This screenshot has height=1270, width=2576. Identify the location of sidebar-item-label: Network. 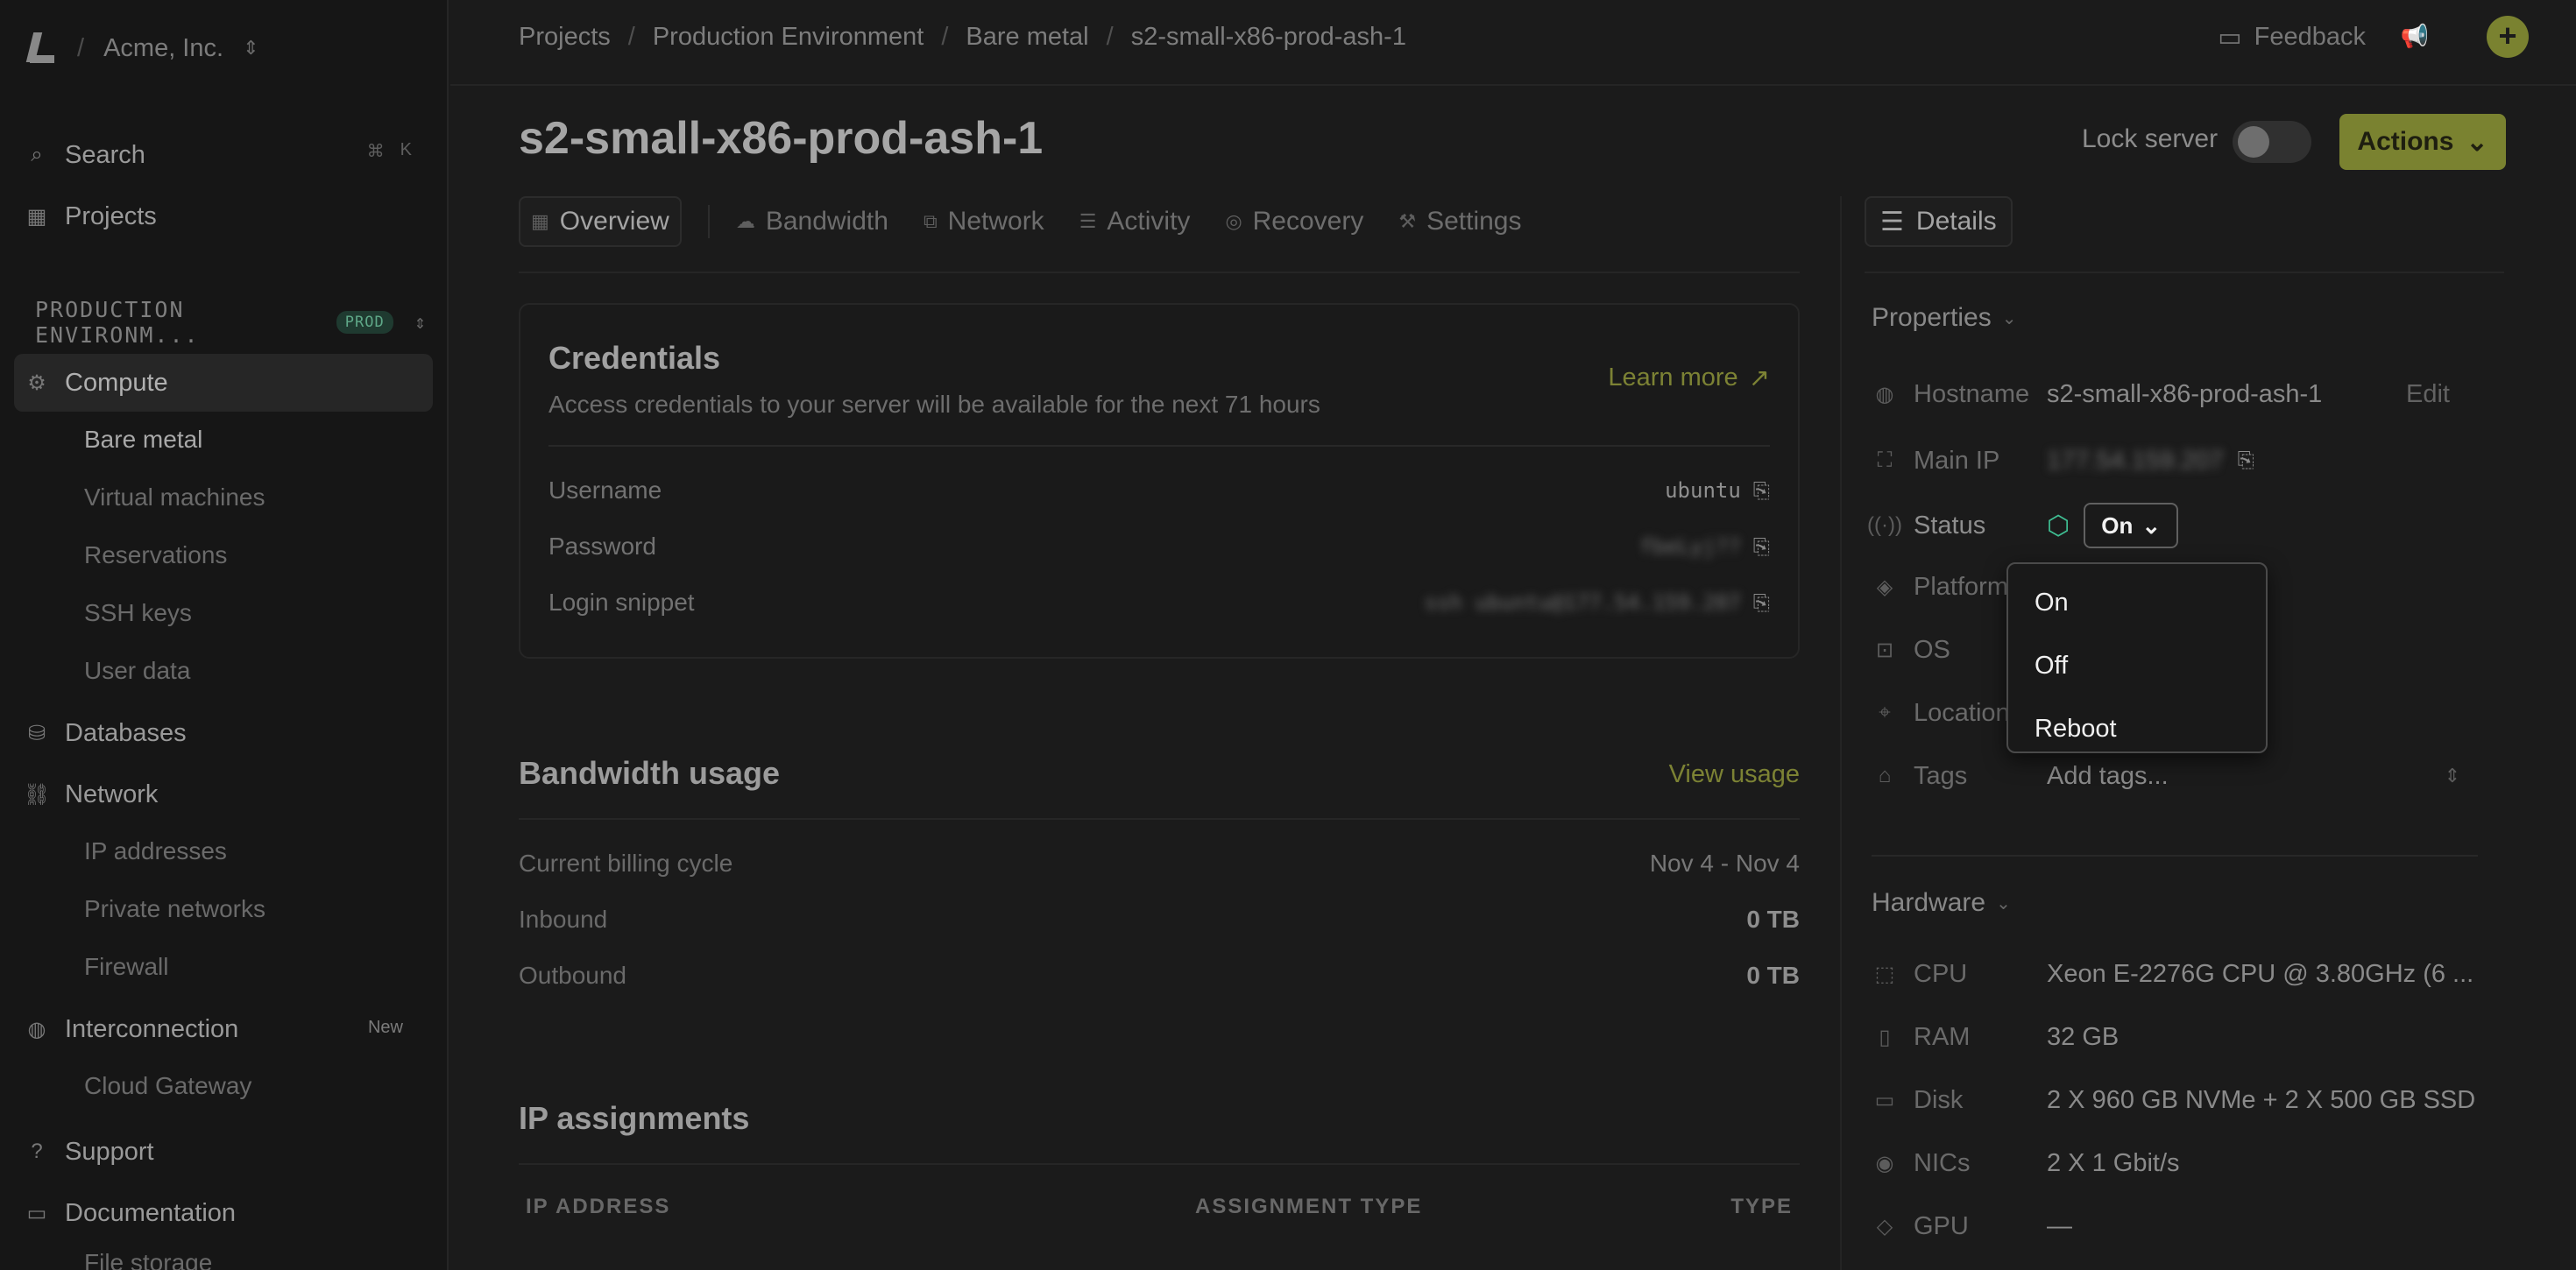
(112, 794).